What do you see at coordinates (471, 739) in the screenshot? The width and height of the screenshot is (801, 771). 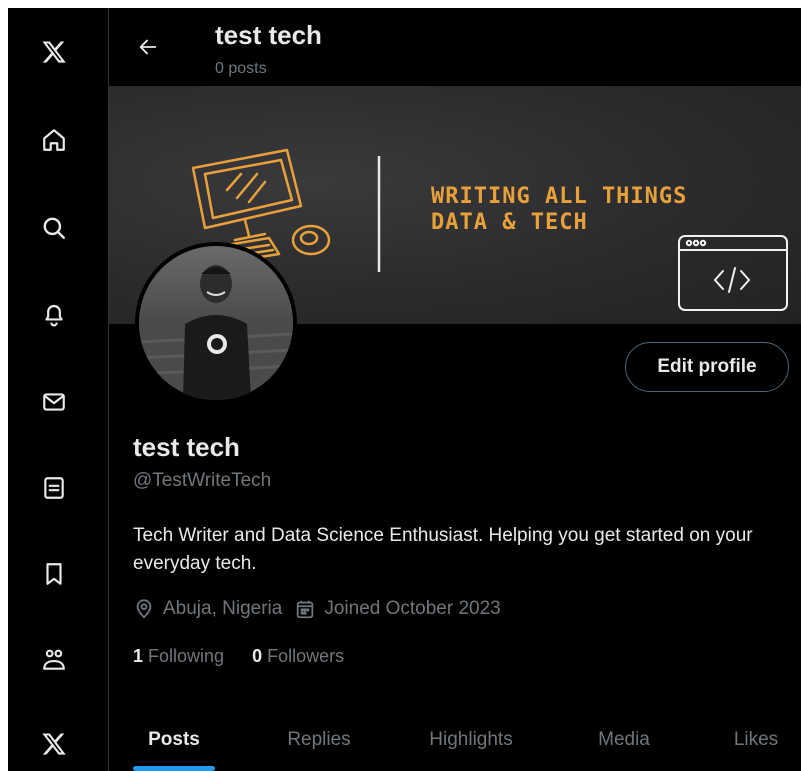 I see `tab-highlights: Highlights` at bounding box center [471, 739].